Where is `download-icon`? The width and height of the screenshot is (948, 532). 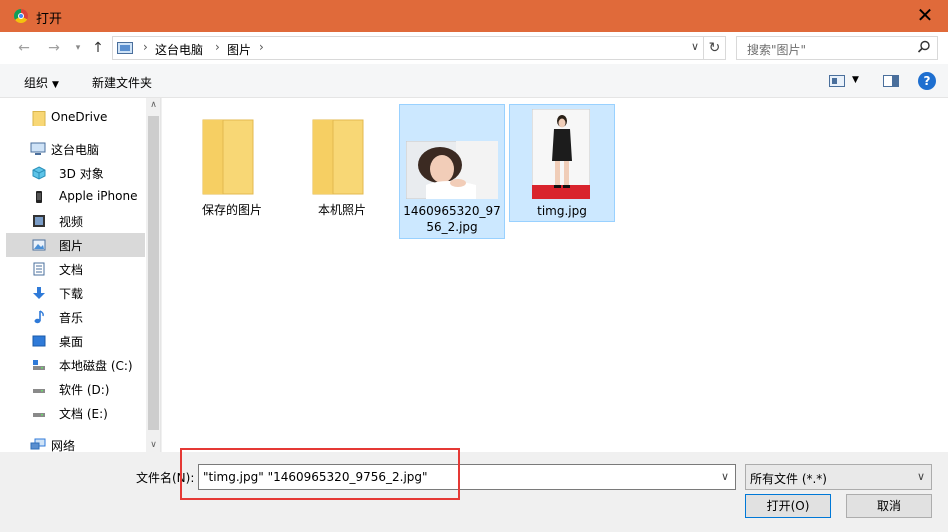
download-icon is located at coordinates (39, 293).